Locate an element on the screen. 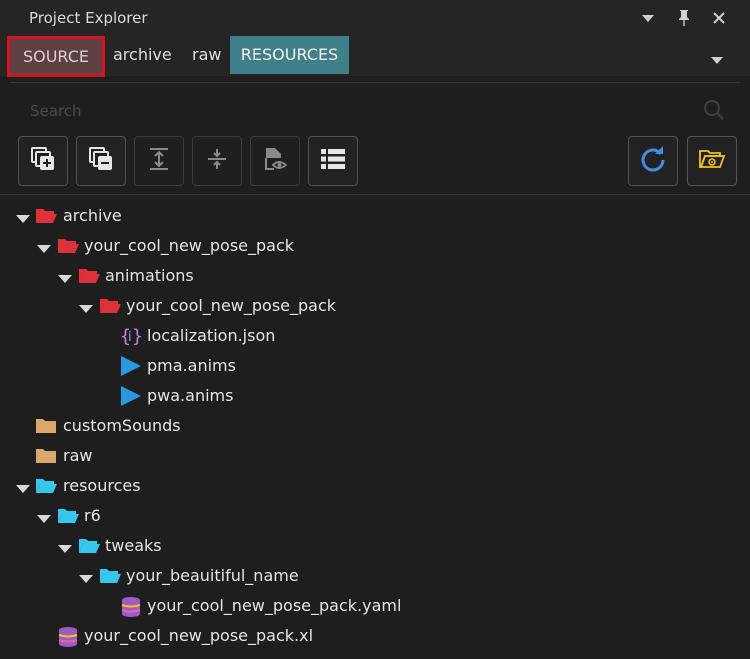 The image size is (750, 659). xl-file-icon is located at coordinates (68, 636).